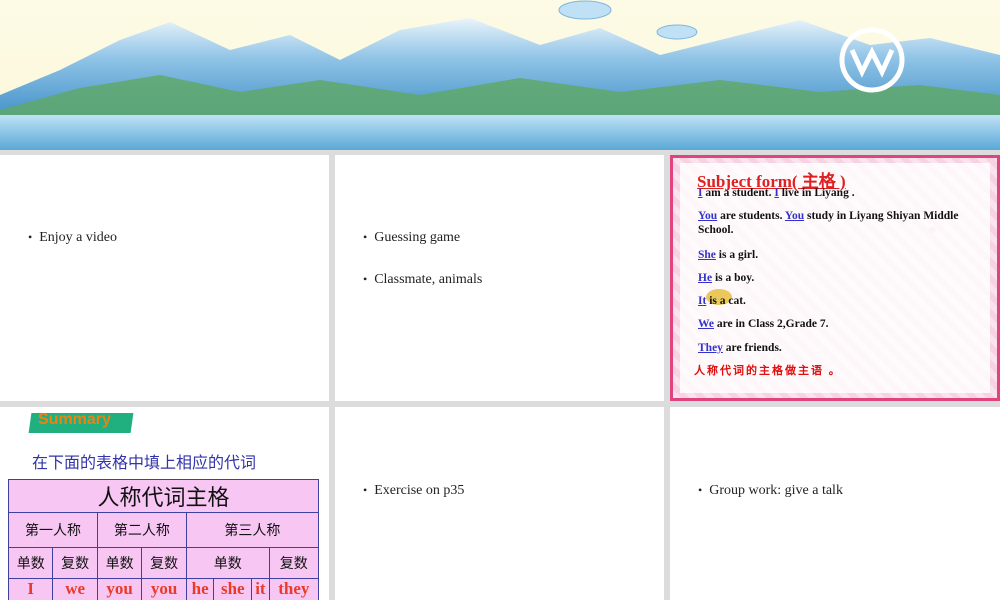 The width and height of the screenshot is (1000, 600). I want to click on example-sentence: I am a student. I live in Liyang ., so click(776, 193).